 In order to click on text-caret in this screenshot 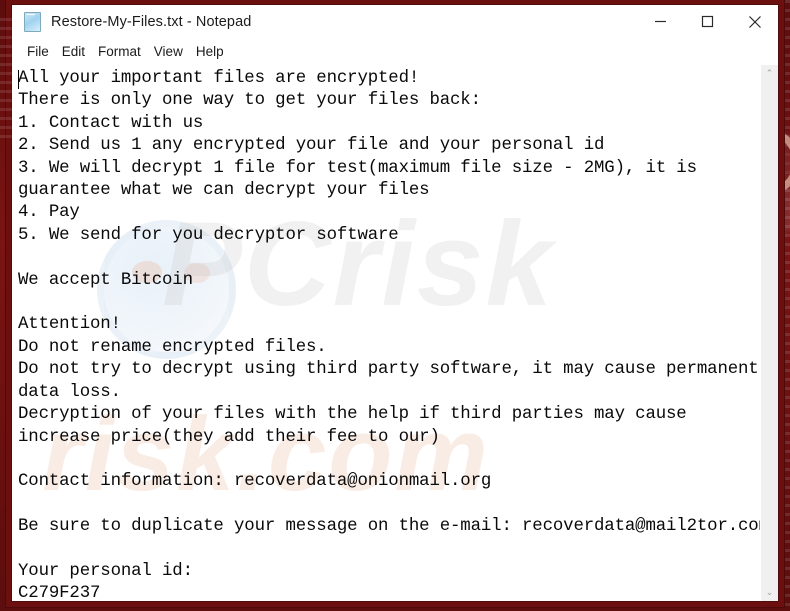, I will do `click(18, 79)`.